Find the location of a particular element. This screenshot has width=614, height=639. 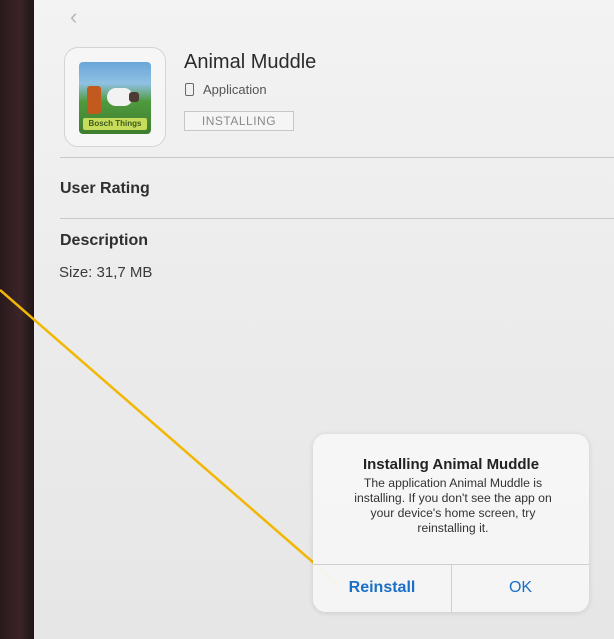

app-icon-artwork: Bosch Things is located at coordinates (115, 98).